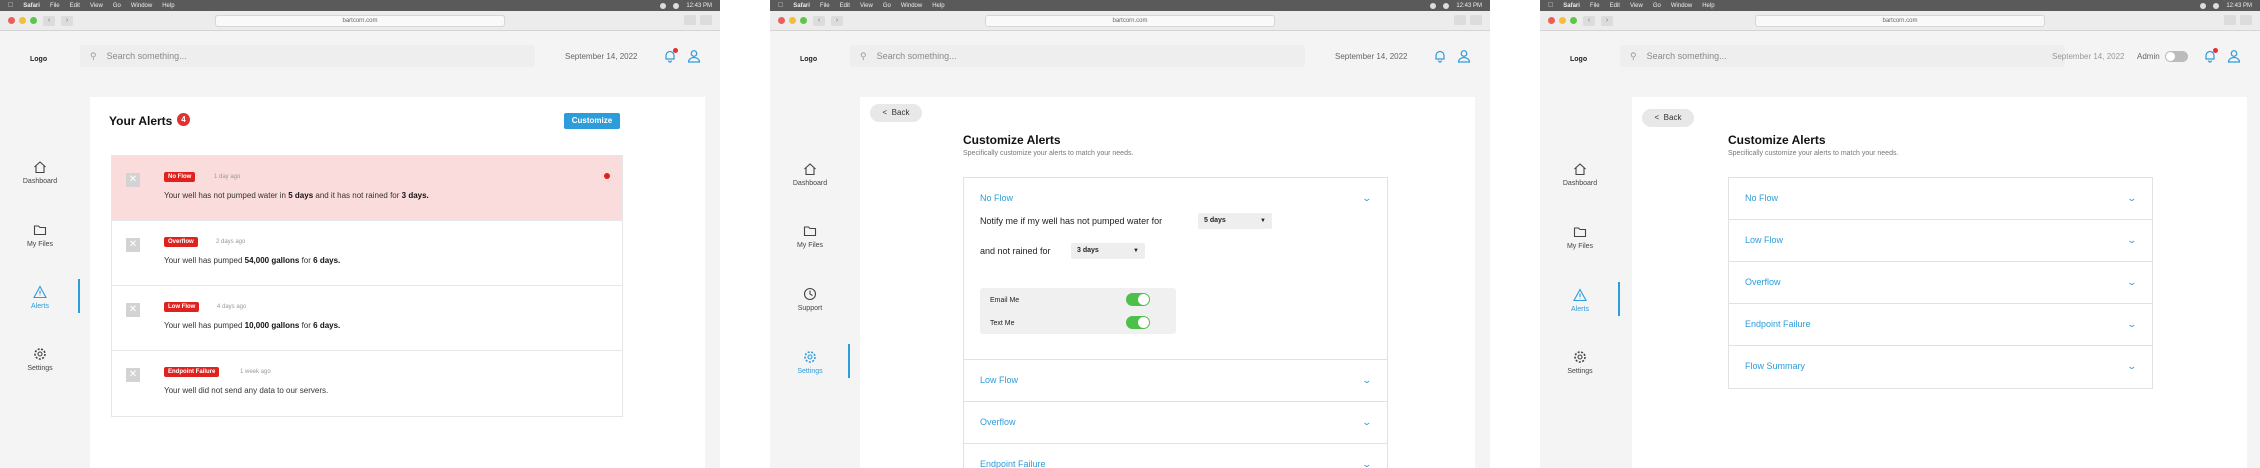 This screenshot has width=2260, height=468. I want to click on admin-toggle, so click(2176, 56).